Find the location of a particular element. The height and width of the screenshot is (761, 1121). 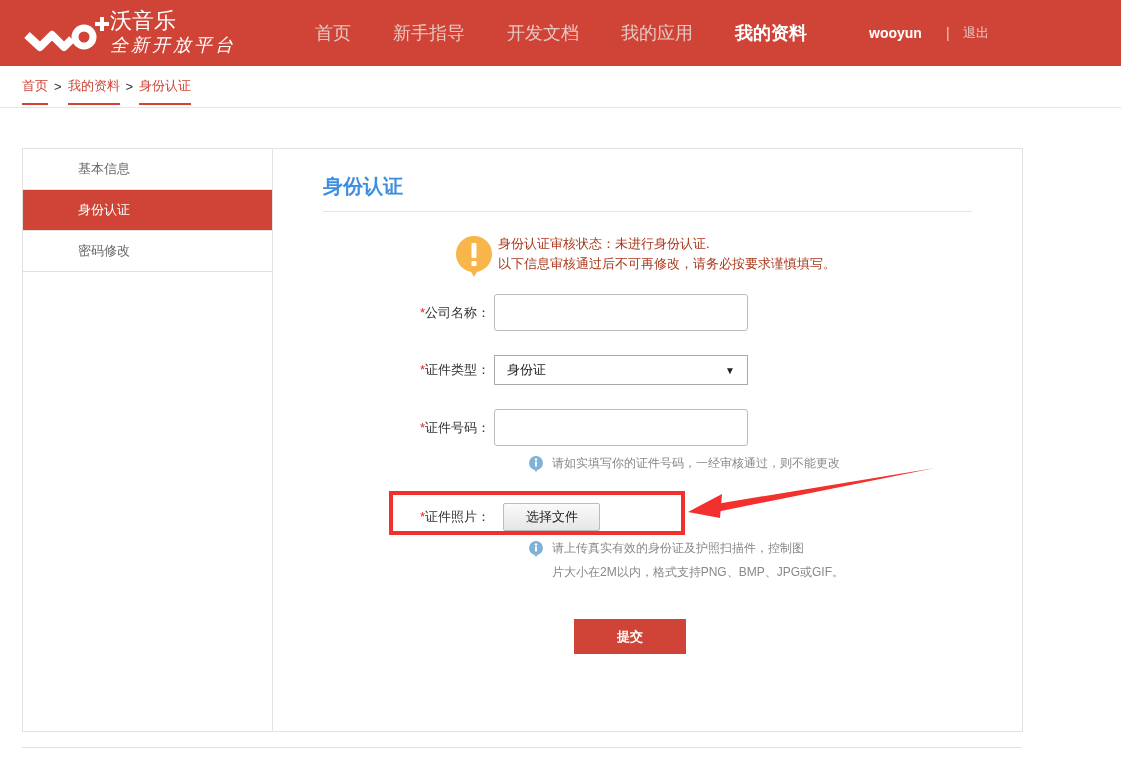

sidebar-item: 密码修改 is located at coordinates (147, 251).